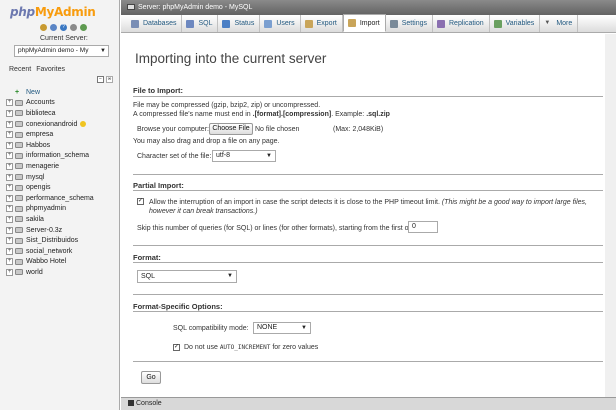 This screenshot has height=410, width=616. I want to click on logout-icon, so click(53, 27).